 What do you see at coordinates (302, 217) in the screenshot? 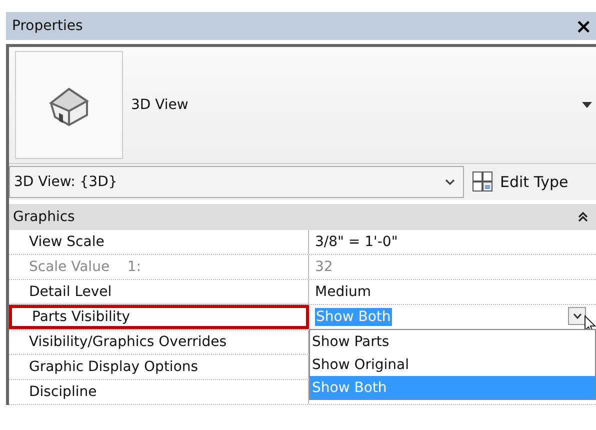
I see `section-header: Graphics` at bounding box center [302, 217].